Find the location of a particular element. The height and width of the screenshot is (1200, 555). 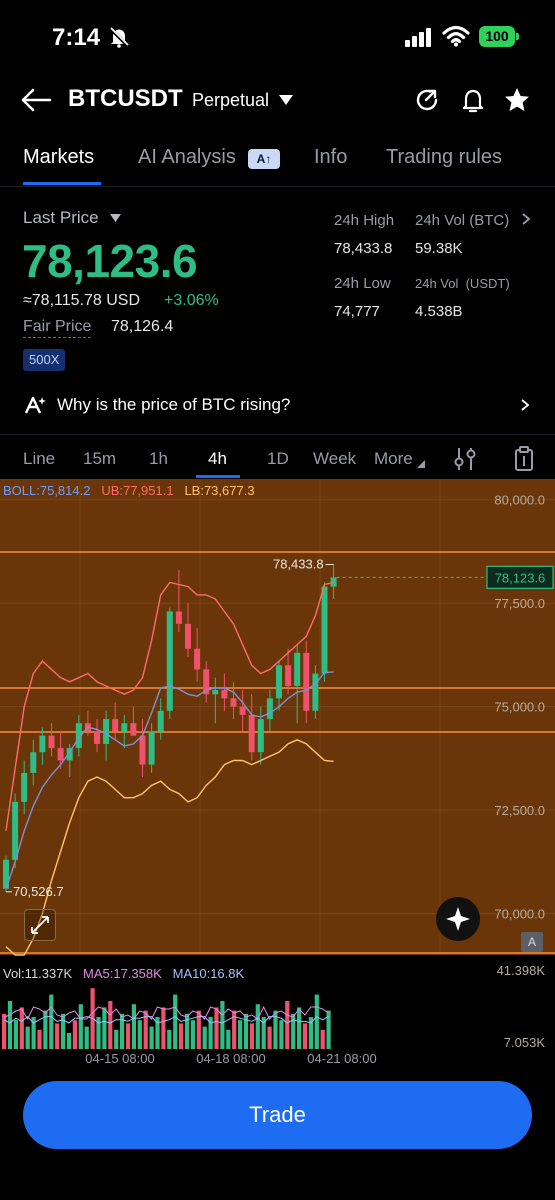

vol-usdt-label: 24h Vol (USDT) is located at coordinates (462, 283).